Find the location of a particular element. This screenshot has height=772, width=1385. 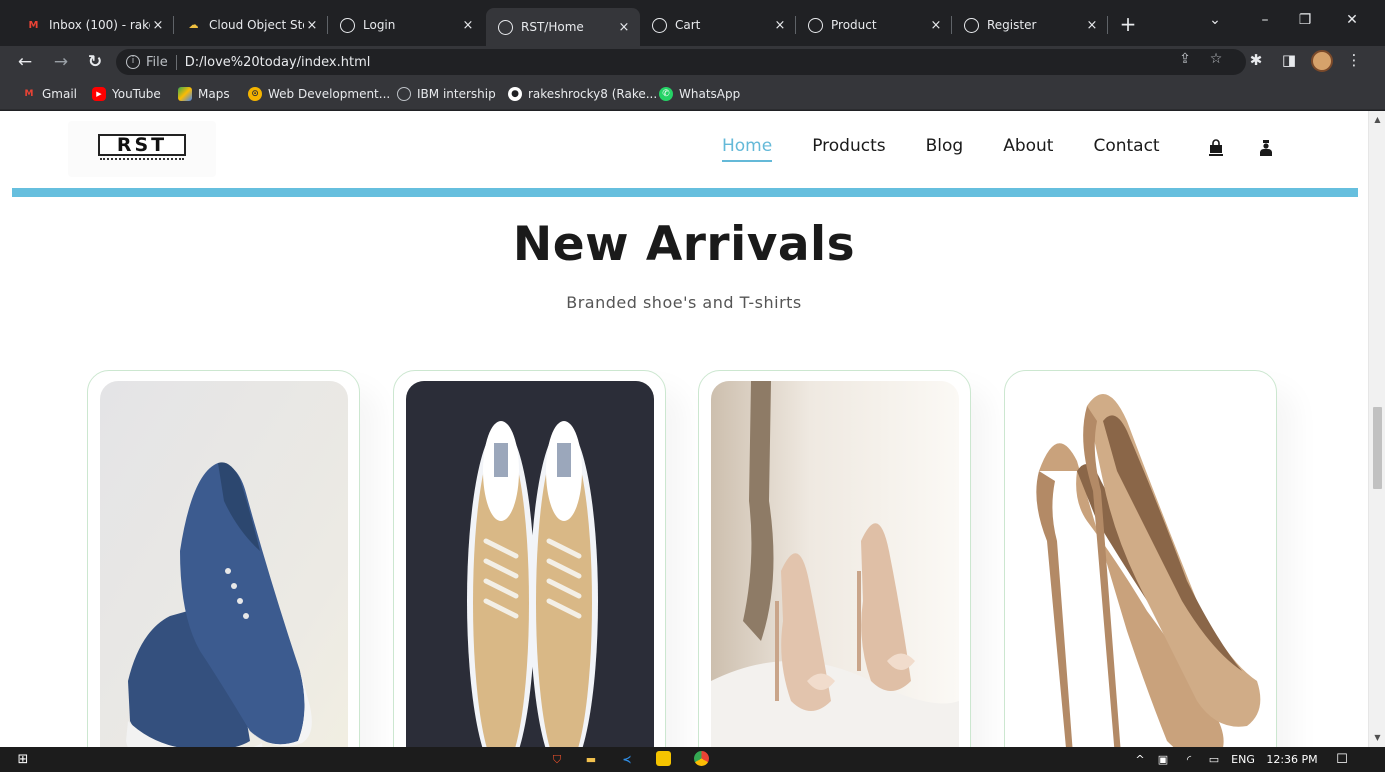

menu-kebab-icon: ⋮ is located at coordinates (1354, 60).